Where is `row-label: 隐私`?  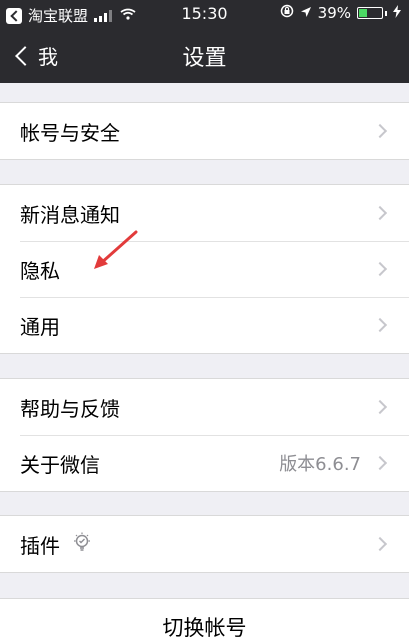 row-label: 隐私 is located at coordinates (40, 270).